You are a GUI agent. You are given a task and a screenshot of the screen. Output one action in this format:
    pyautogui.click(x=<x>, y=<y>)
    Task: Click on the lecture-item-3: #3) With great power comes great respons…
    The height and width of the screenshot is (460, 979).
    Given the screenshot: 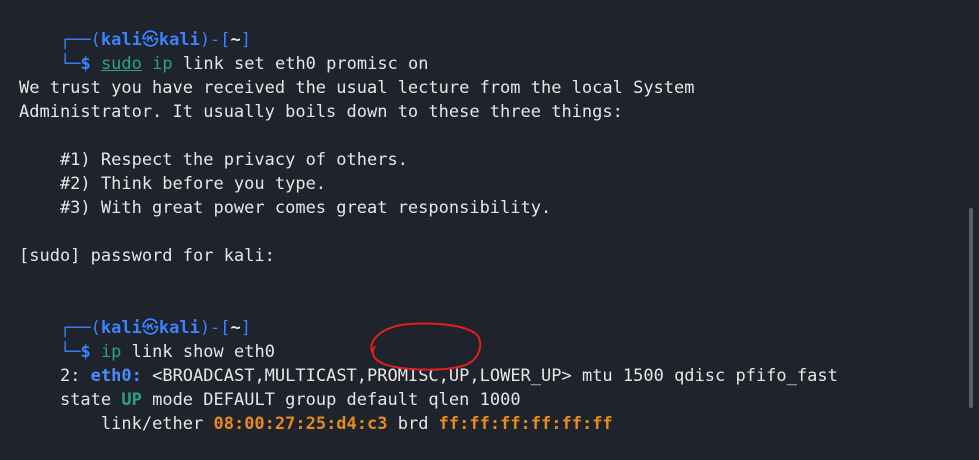 What is the action you would take?
    pyautogui.click(x=285, y=208)
    